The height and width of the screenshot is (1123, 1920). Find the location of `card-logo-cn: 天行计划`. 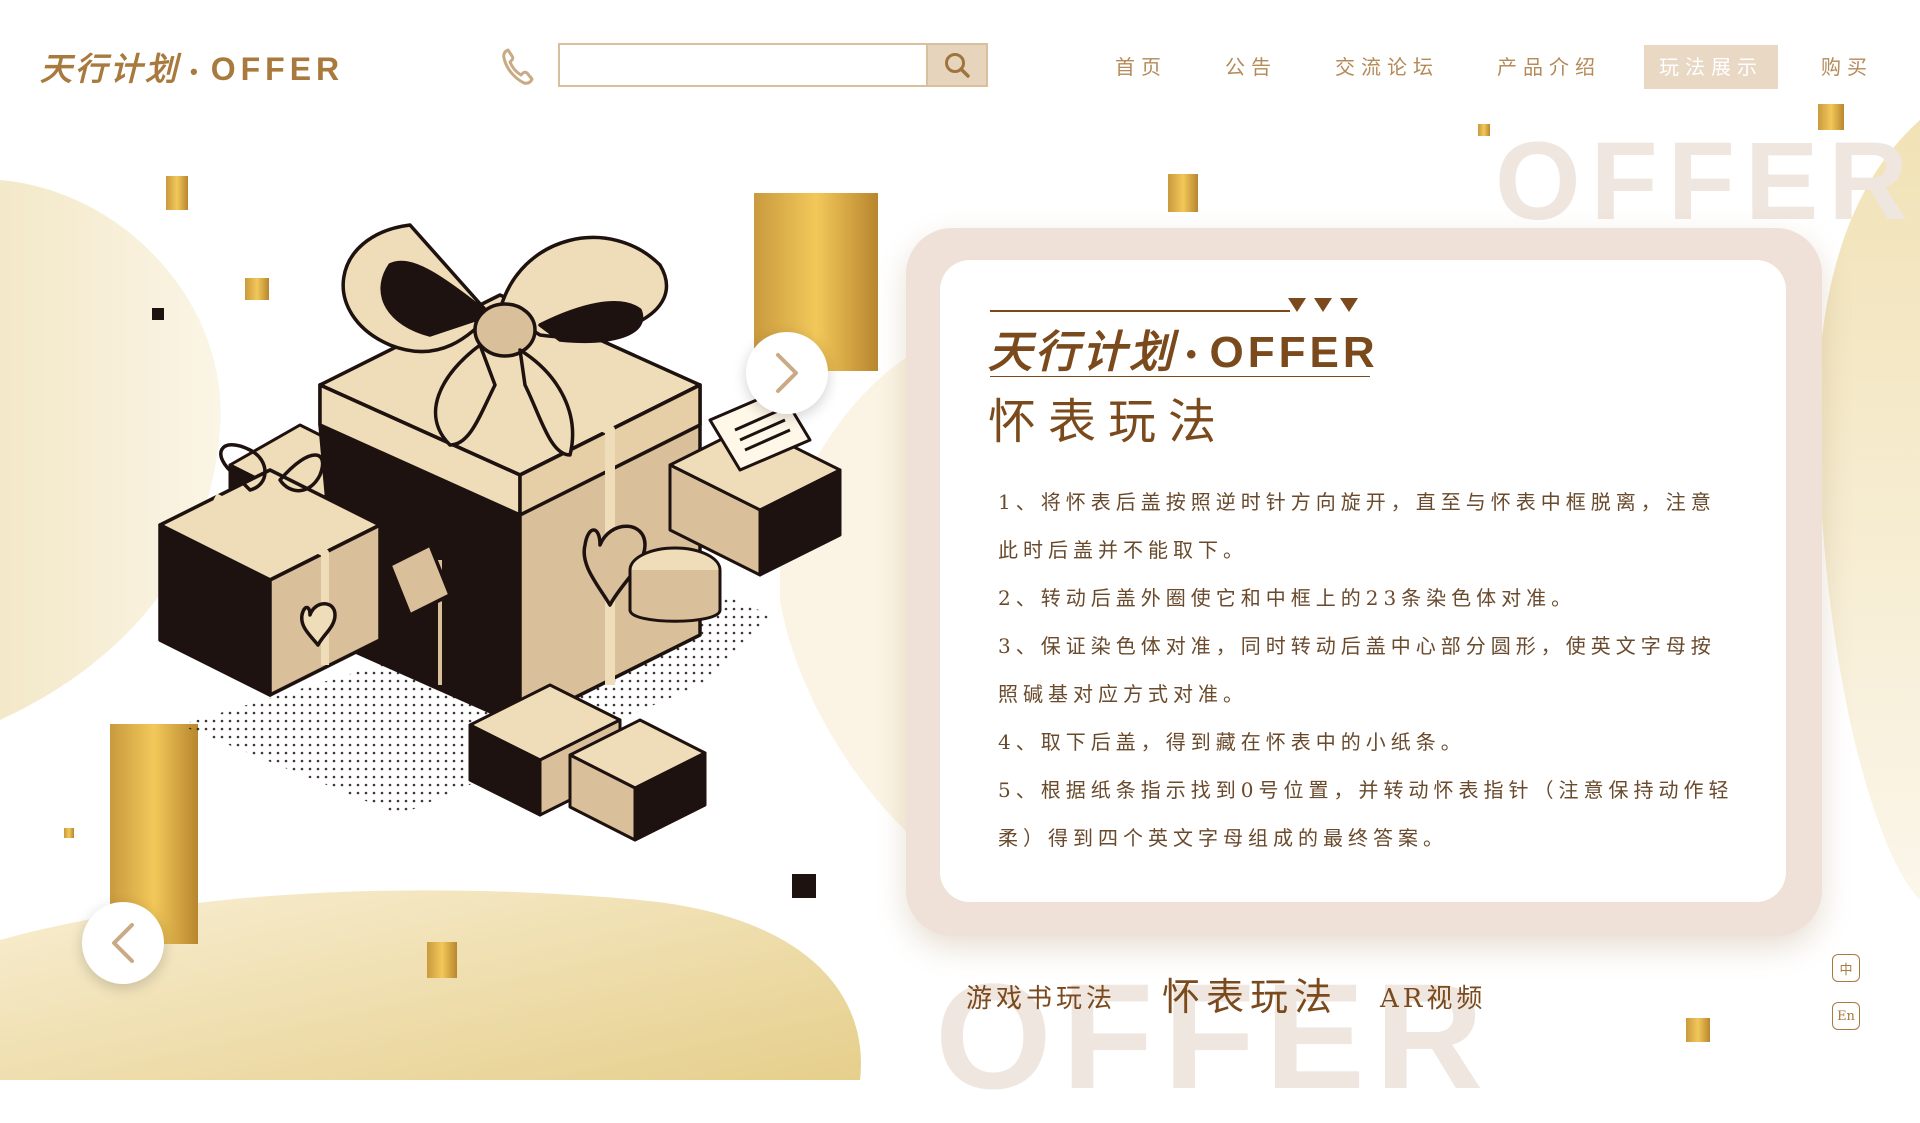

card-logo-cn: 天行计划 is located at coordinates (1082, 352).